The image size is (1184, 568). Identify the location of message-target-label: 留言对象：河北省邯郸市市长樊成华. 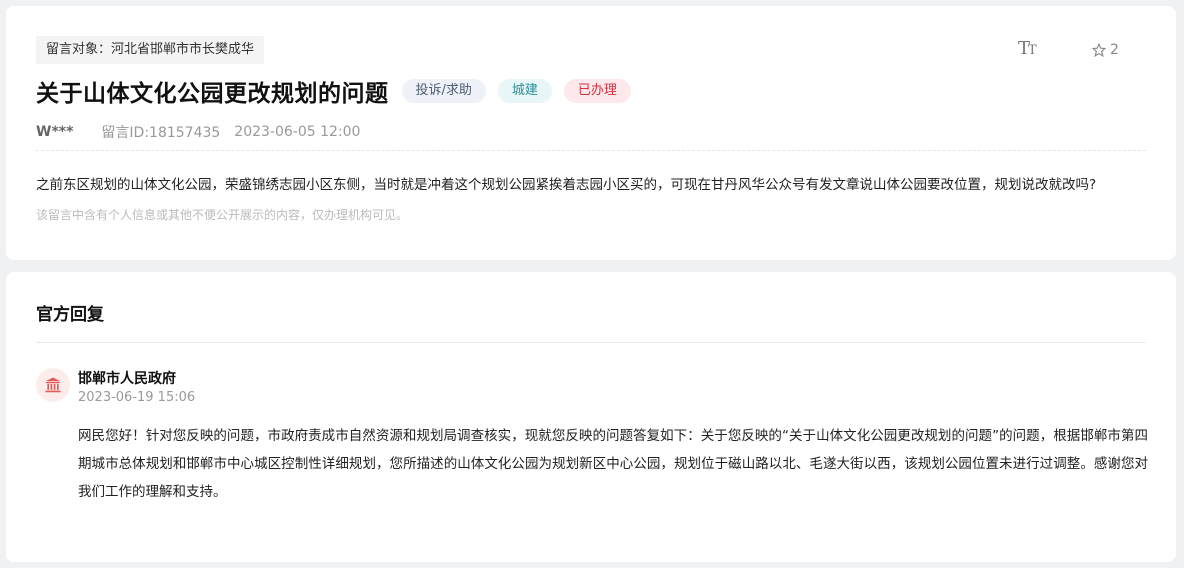
(150, 50).